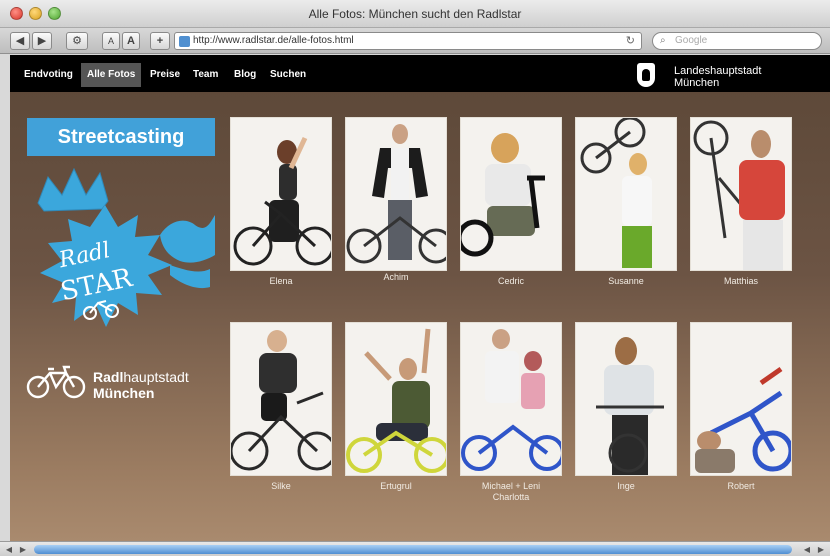  What do you see at coordinates (112, 260) in the screenshot?
I see `radlstar-logo: Radl STAR` at bounding box center [112, 260].